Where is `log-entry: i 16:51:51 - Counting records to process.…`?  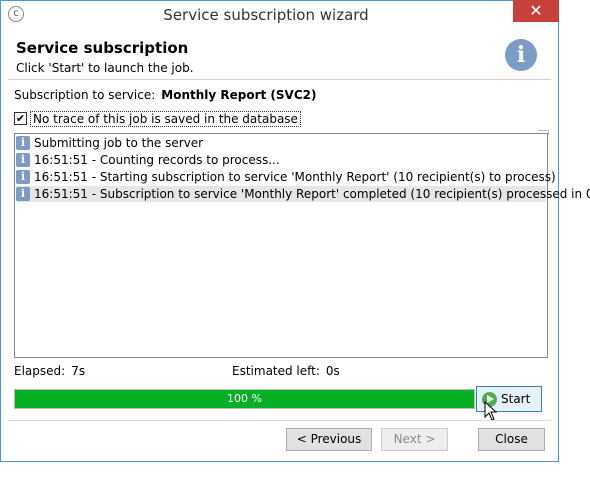 log-entry: i 16:51:51 - Counting records to process.… is located at coordinates (281, 160).